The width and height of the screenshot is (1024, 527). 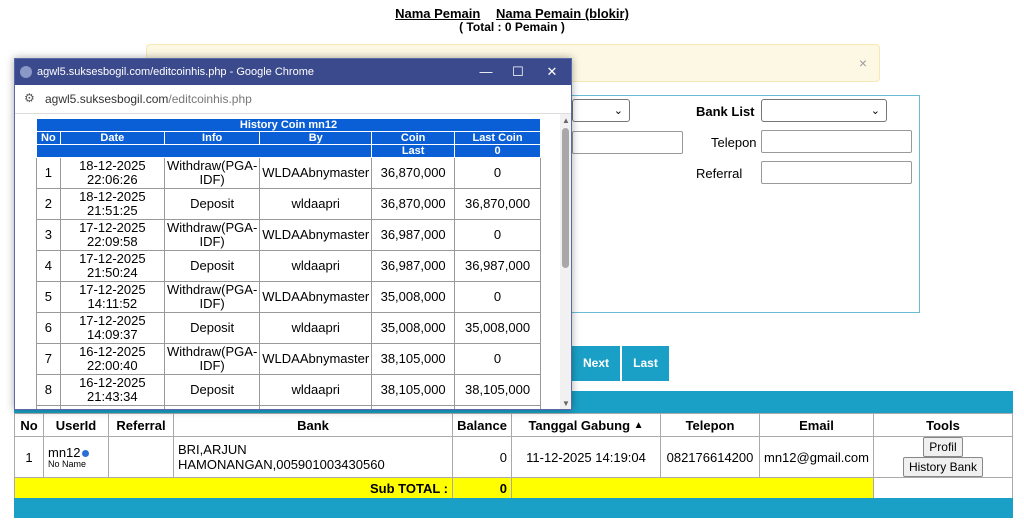 What do you see at coordinates (437, 13) in the screenshot?
I see `nama-pemain-link: Nama Pemain` at bounding box center [437, 13].